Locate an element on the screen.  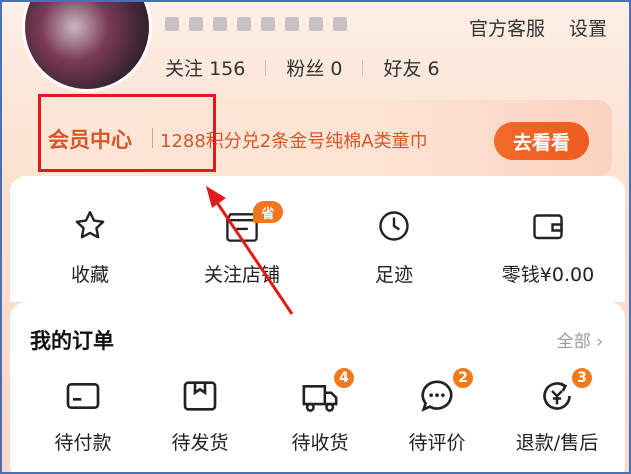
annotation-arrow is located at coordinates (250, 250).